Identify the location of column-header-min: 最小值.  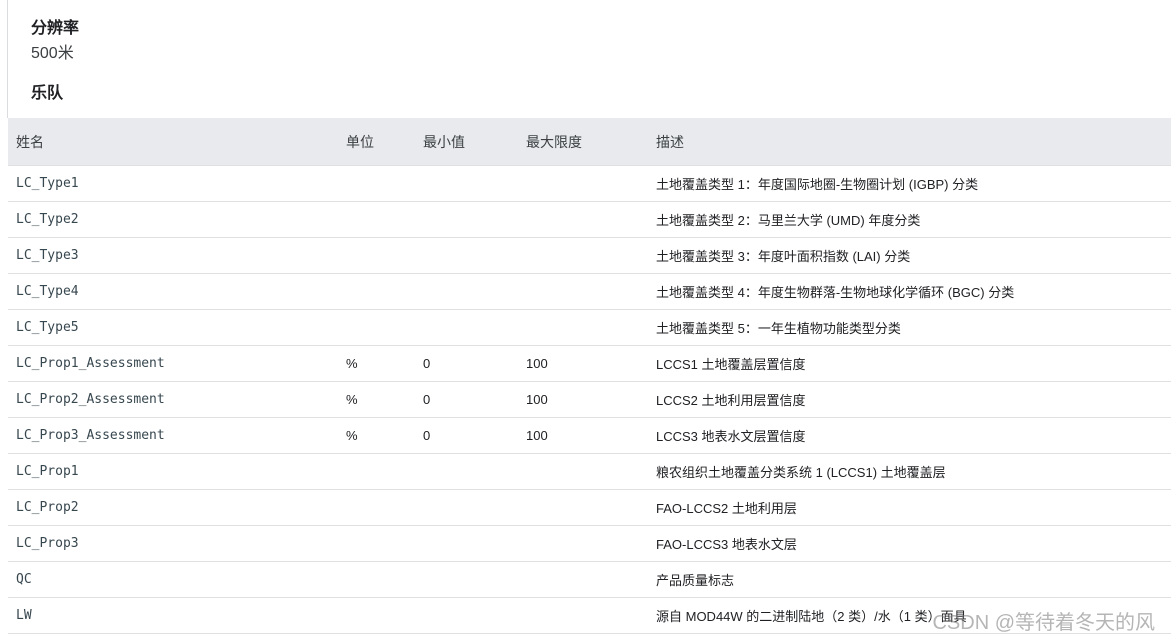
(466, 142).